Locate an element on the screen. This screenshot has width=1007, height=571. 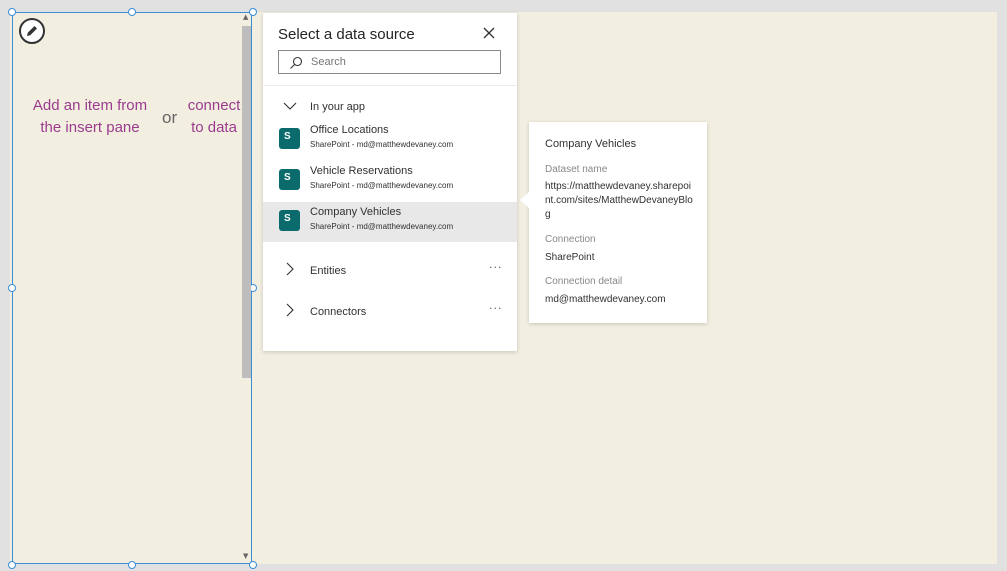
resize-handle-middle-left is located at coordinates (12, 288).